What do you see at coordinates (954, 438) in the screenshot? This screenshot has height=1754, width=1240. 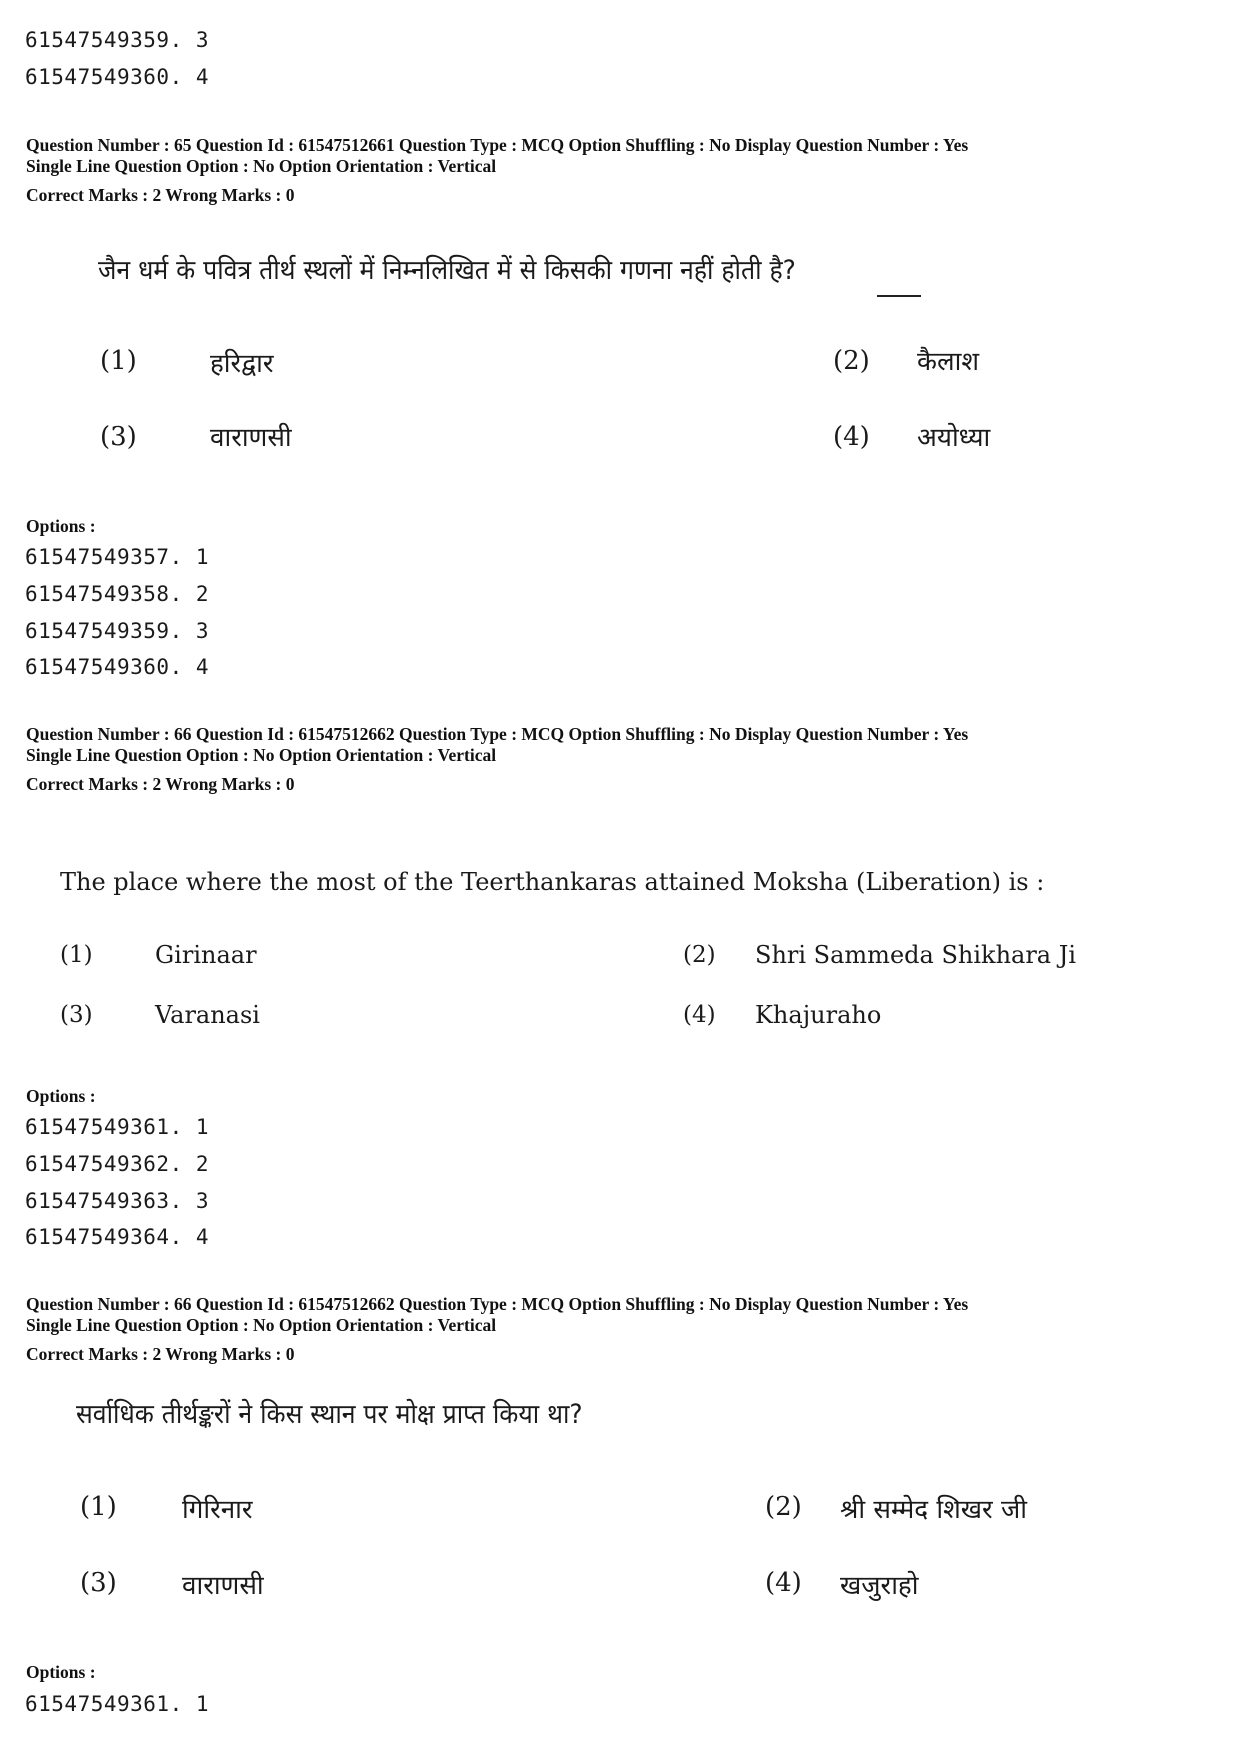 I see `choice-text: अयोध्या` at bounding box center [954, 438].